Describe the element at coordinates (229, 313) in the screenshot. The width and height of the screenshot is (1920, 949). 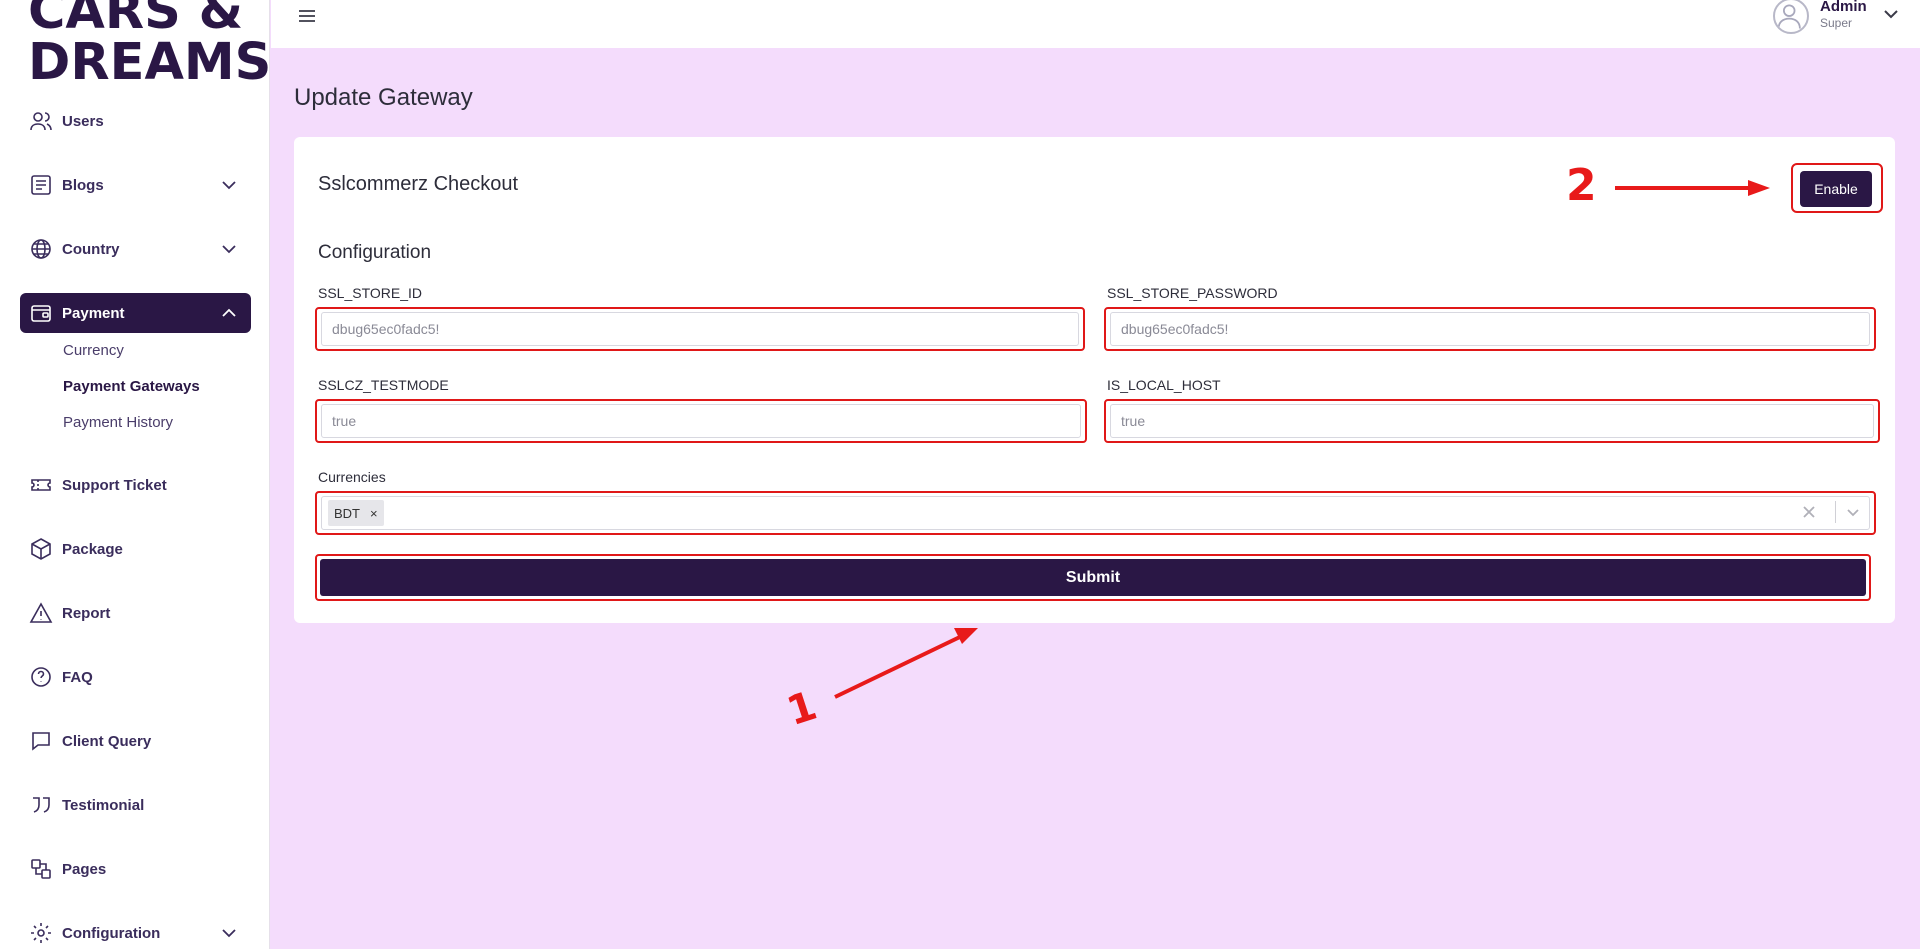
I see `chevron-up-icon` at that location.